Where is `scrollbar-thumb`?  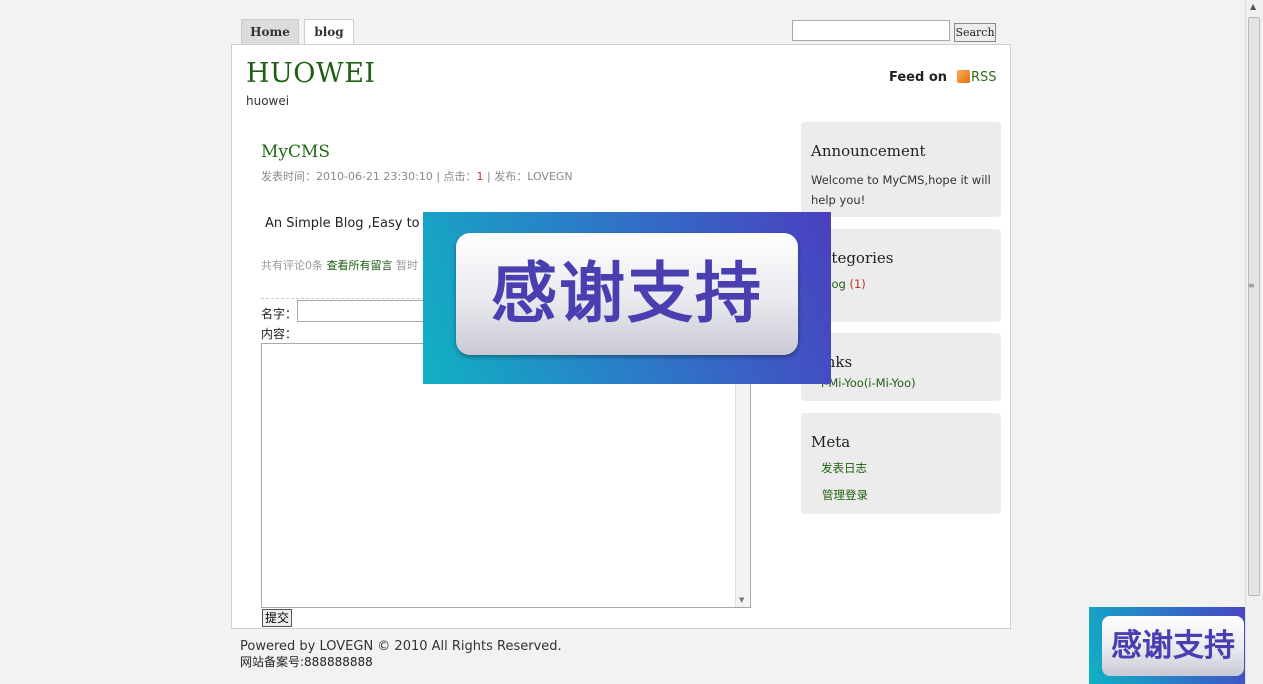
scrollbar-thumb is located at coordinates (1254, 306).